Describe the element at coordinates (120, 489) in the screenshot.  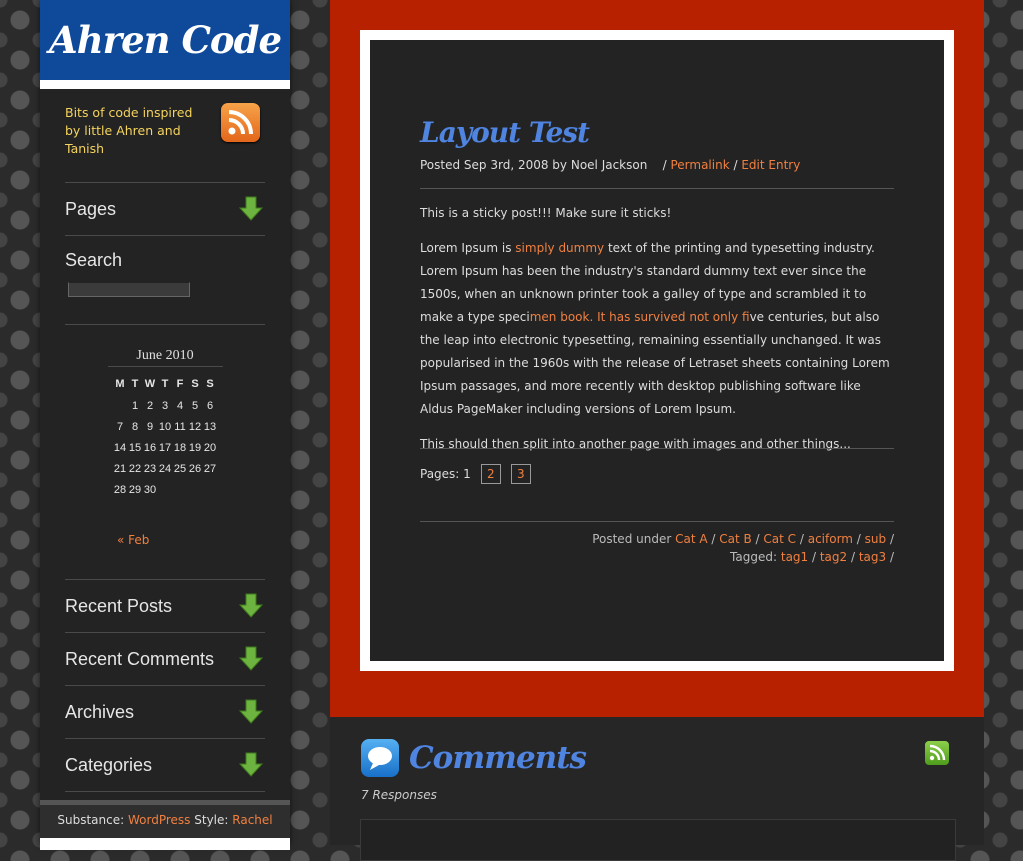
I see `calendar-day: 28` at that location.